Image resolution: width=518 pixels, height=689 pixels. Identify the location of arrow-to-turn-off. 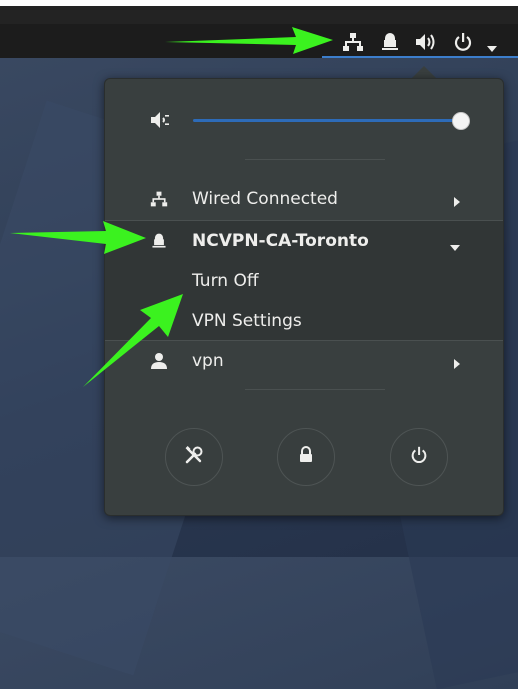
(133, 340).